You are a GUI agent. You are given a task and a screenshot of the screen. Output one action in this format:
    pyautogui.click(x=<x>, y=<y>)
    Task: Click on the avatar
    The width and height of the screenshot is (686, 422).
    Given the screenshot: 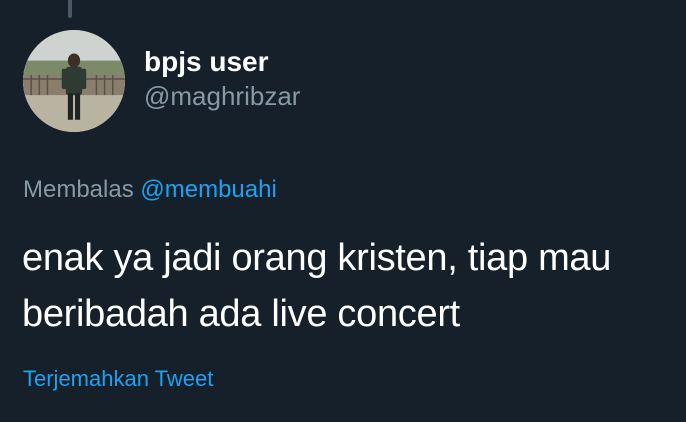 What is the action you would take?
    pyautogui.click(x=74, y=81)
    